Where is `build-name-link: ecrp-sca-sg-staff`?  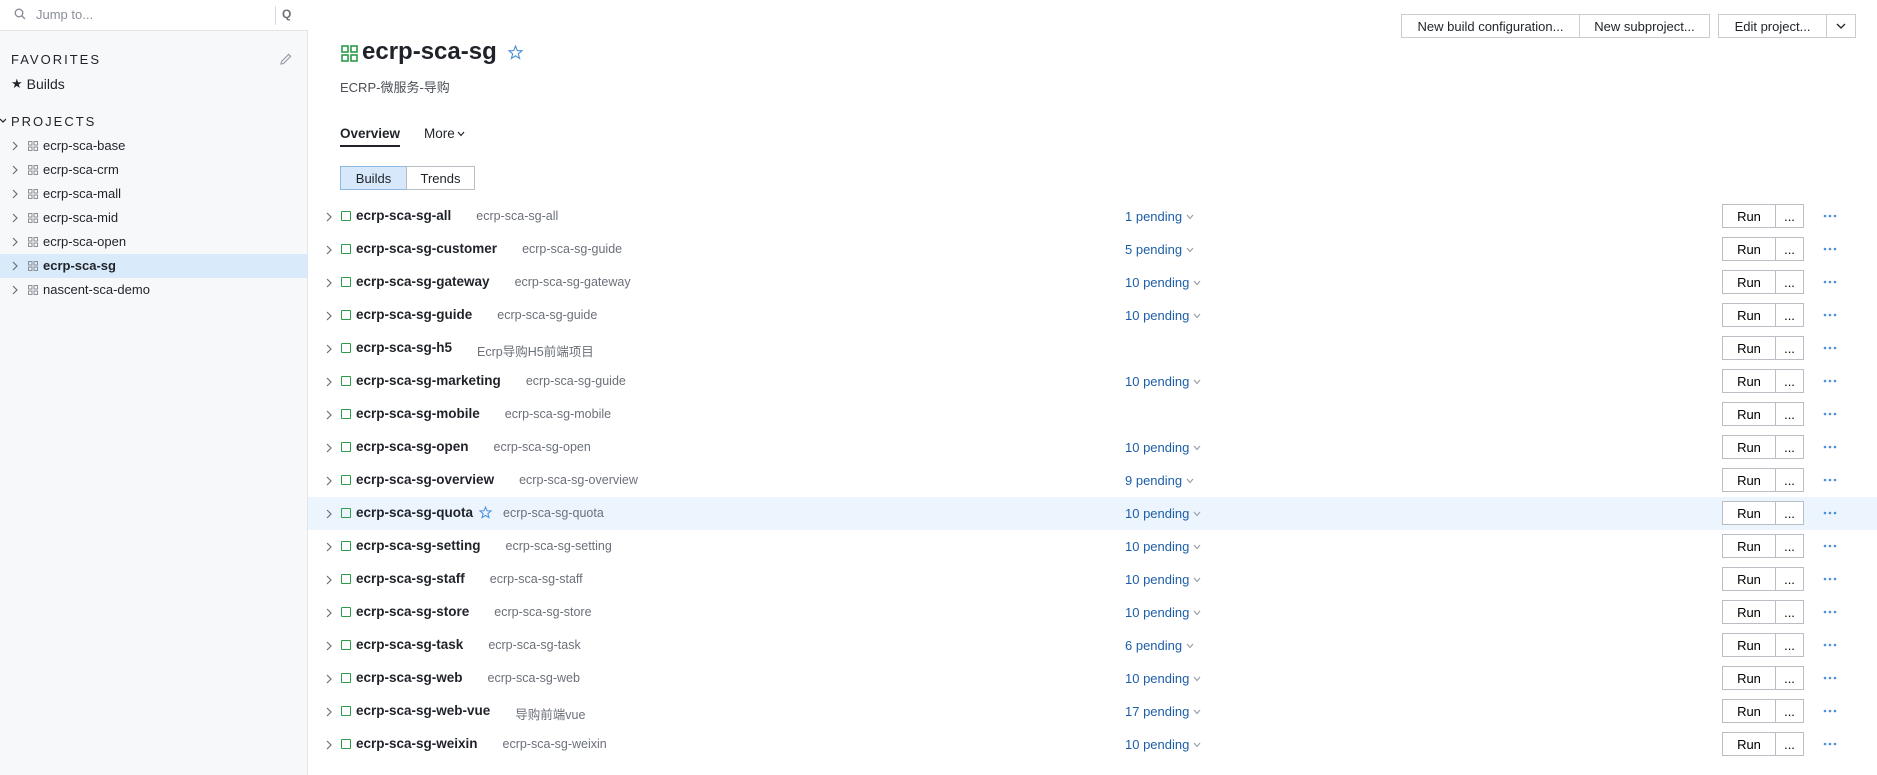 build-name-link: ecrp-sca-sg-staff is located at coordinates (410, 578).